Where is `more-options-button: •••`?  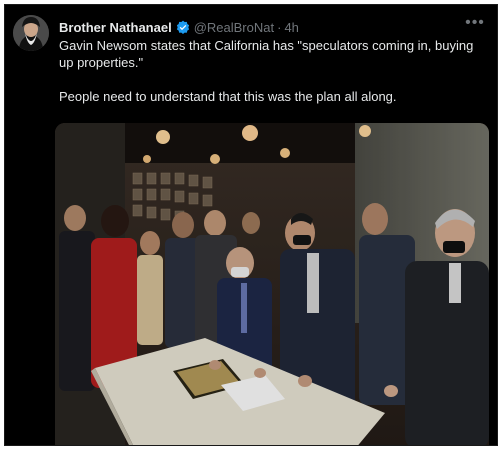 more-options-button: ••• is located at coordinates (475, 23).